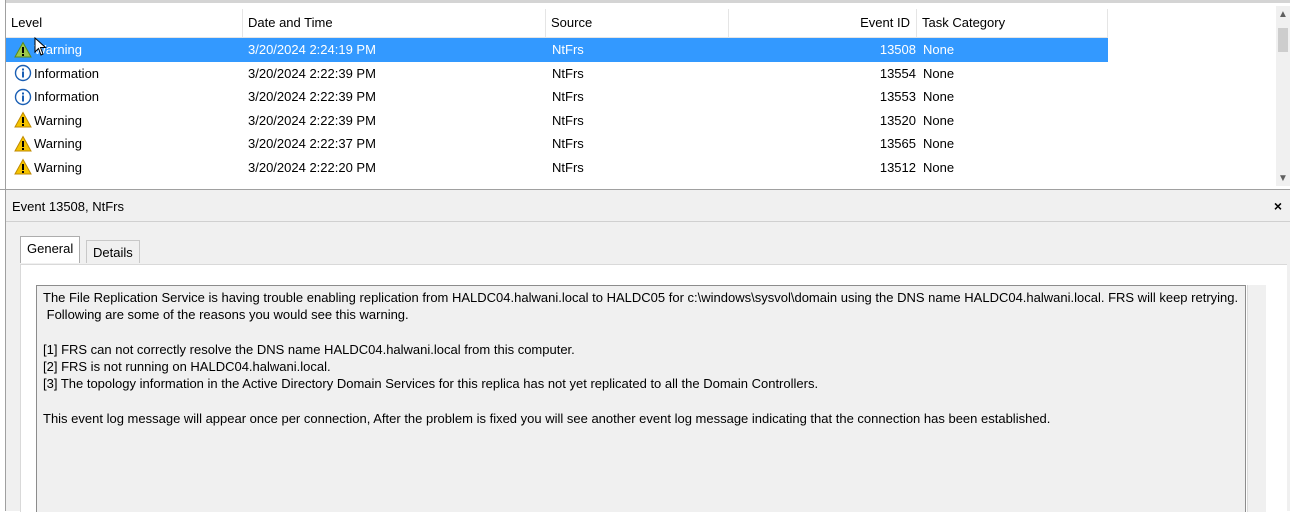  Describe the element at coordinates (1283, 15) in the screenshot. I see `scroll-up-arrow-icon: ▲` at that location.